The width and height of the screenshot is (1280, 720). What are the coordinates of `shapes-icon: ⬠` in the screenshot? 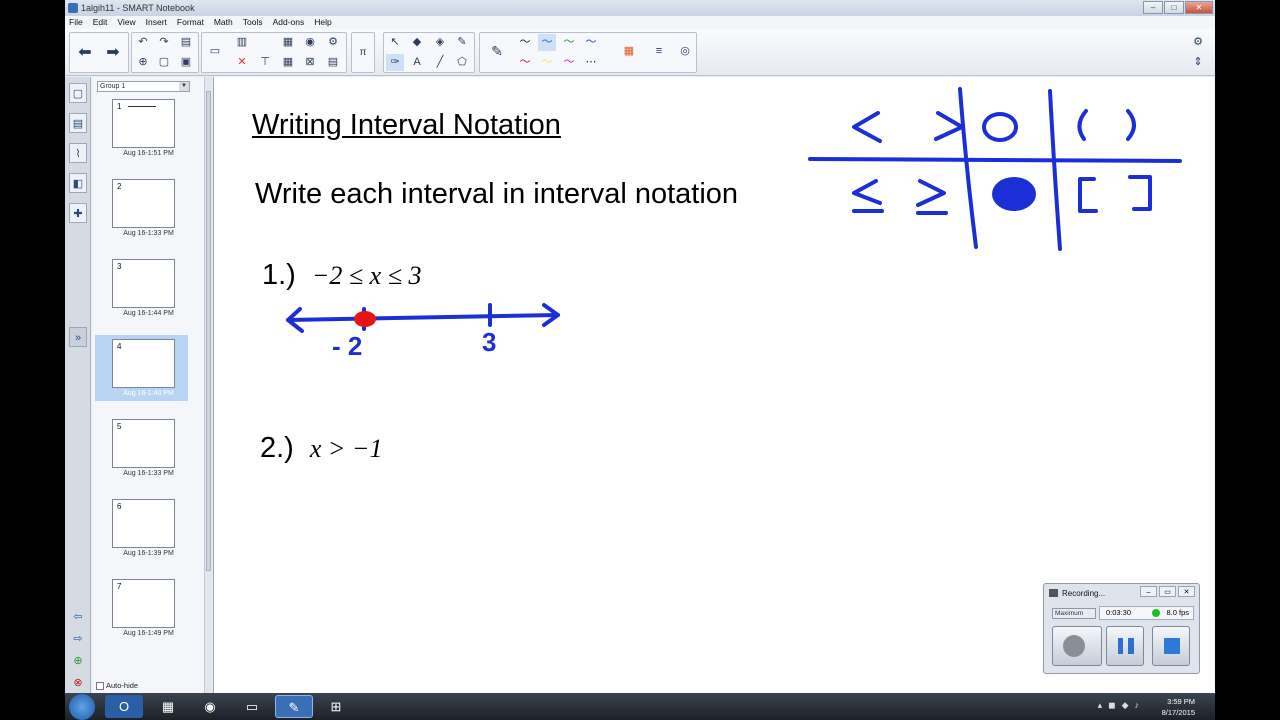 It's located at (462, 62).